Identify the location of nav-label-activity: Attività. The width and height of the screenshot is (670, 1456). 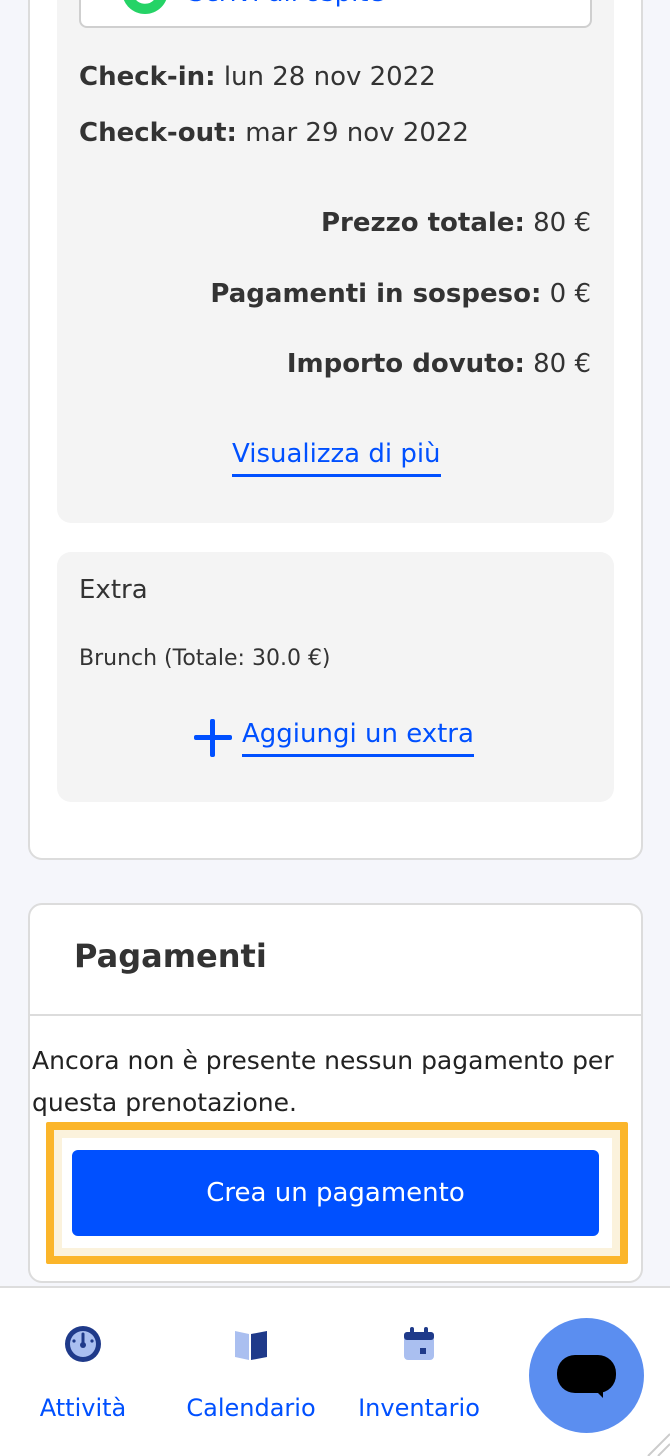
(83, 1408).